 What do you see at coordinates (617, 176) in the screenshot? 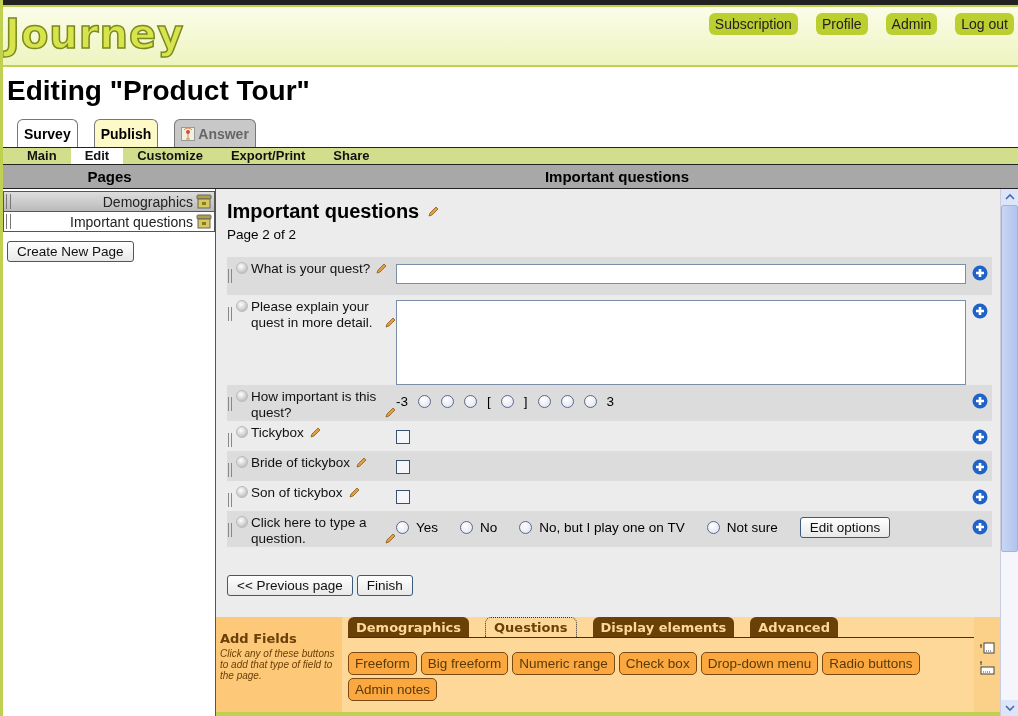
I see `section-heading: Important questions` at bounding box center [617, 176].